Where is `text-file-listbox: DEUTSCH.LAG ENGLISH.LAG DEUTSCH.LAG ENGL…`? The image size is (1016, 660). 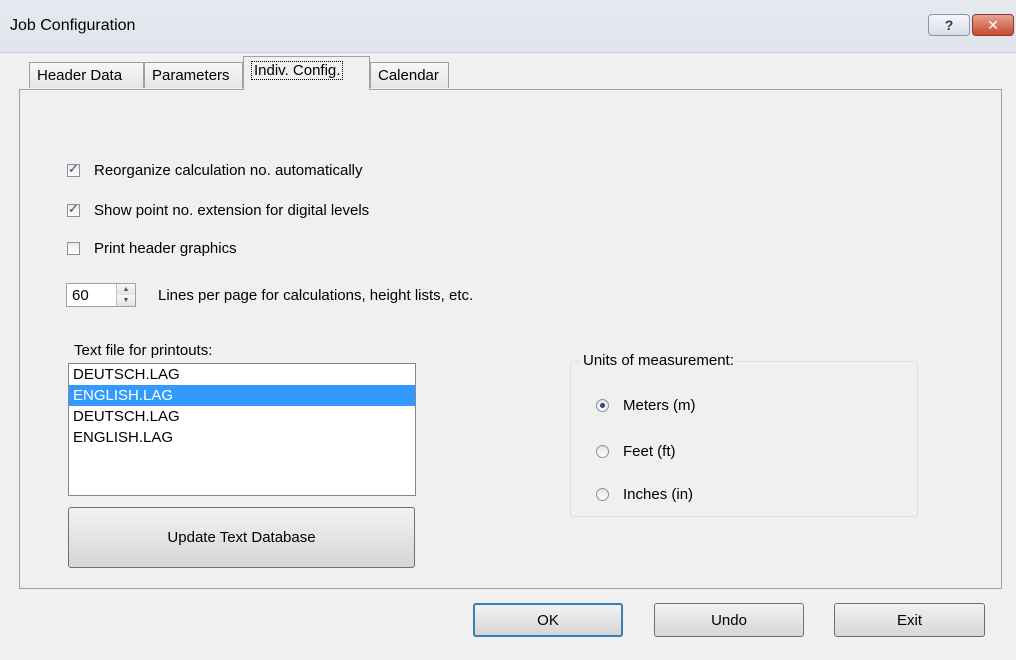
text-file-listbox: DEUTSCH.LAG ENGLISH.LAG DEUTSCH.LAG ENGL… is located at coordinates (242, 429).